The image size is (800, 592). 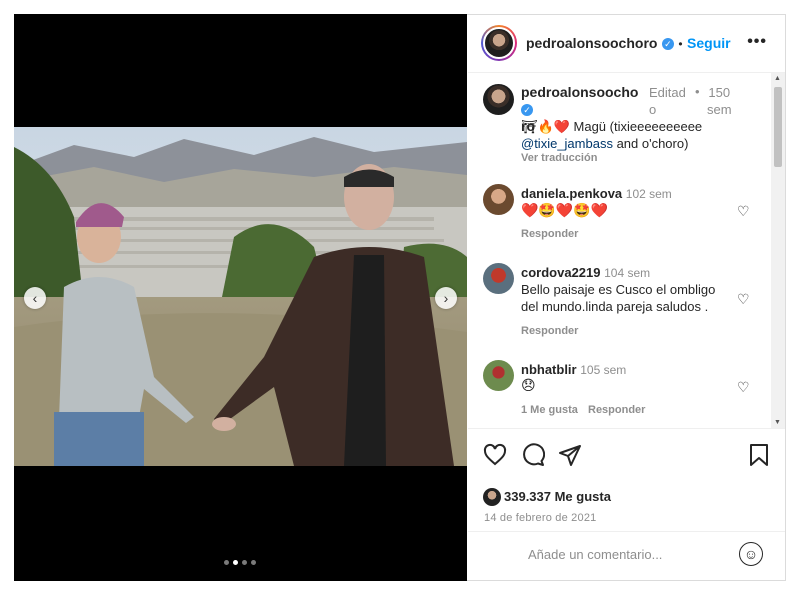 What do you see at coordinates (626, 478) in the screenshot?
I see `post-actions: 339.337 Me gusta 14 de febrero de 2021` at bounding box center [626, 478].